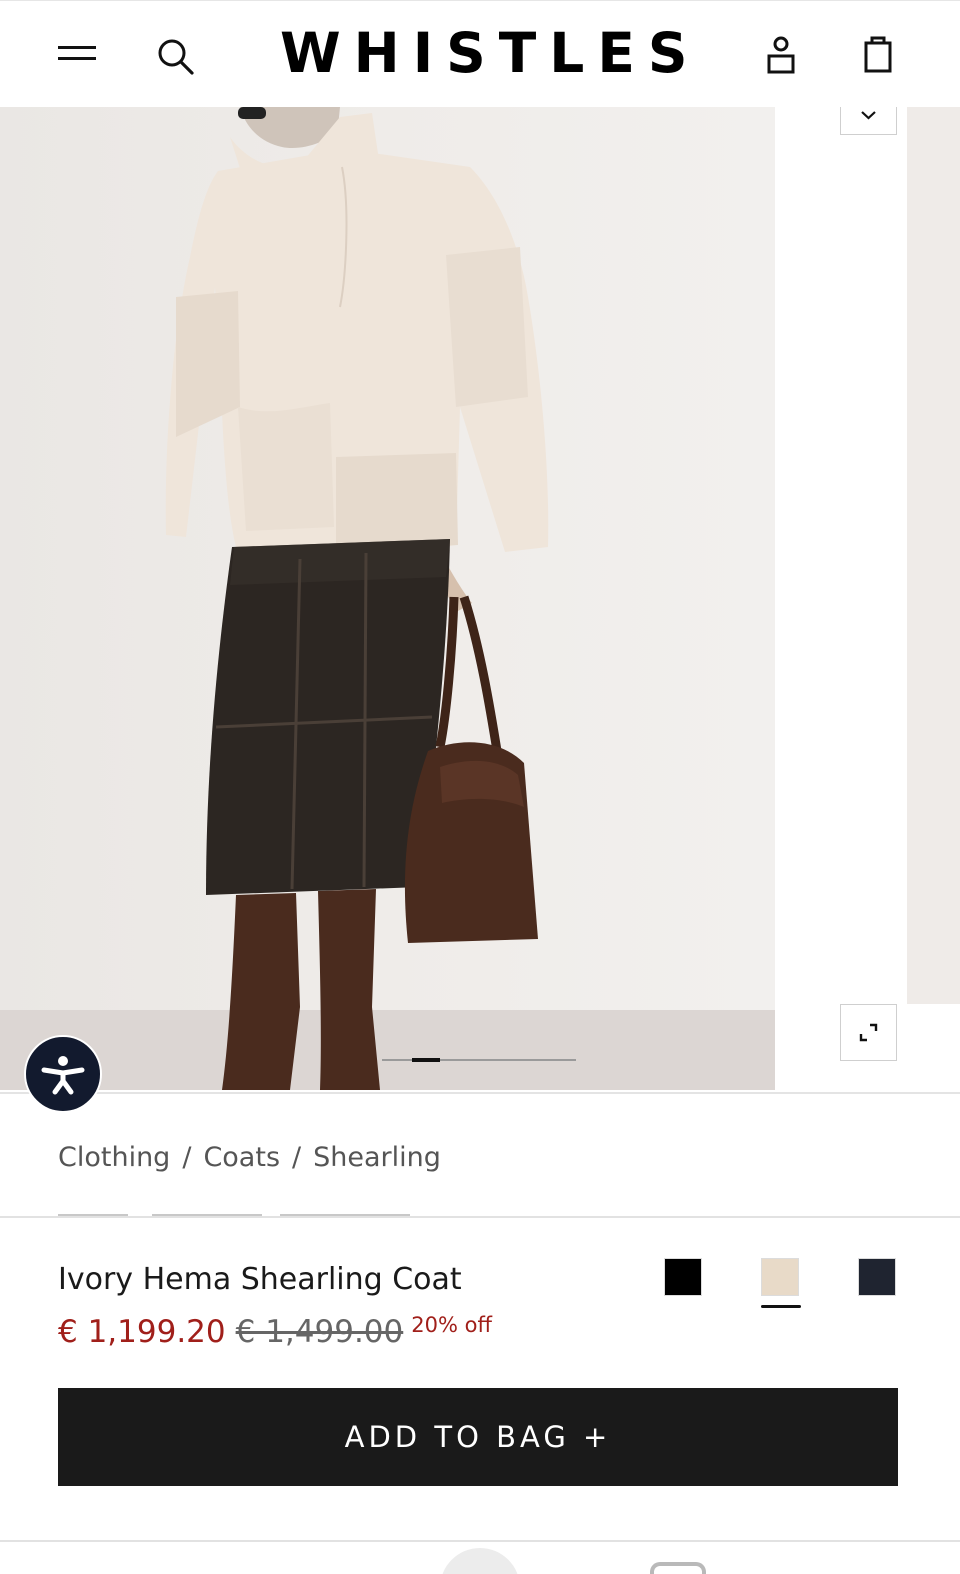 The height and width of the screenshot is (1574, 960). I want to click on partially-visible-icon, so click(678, 1568).